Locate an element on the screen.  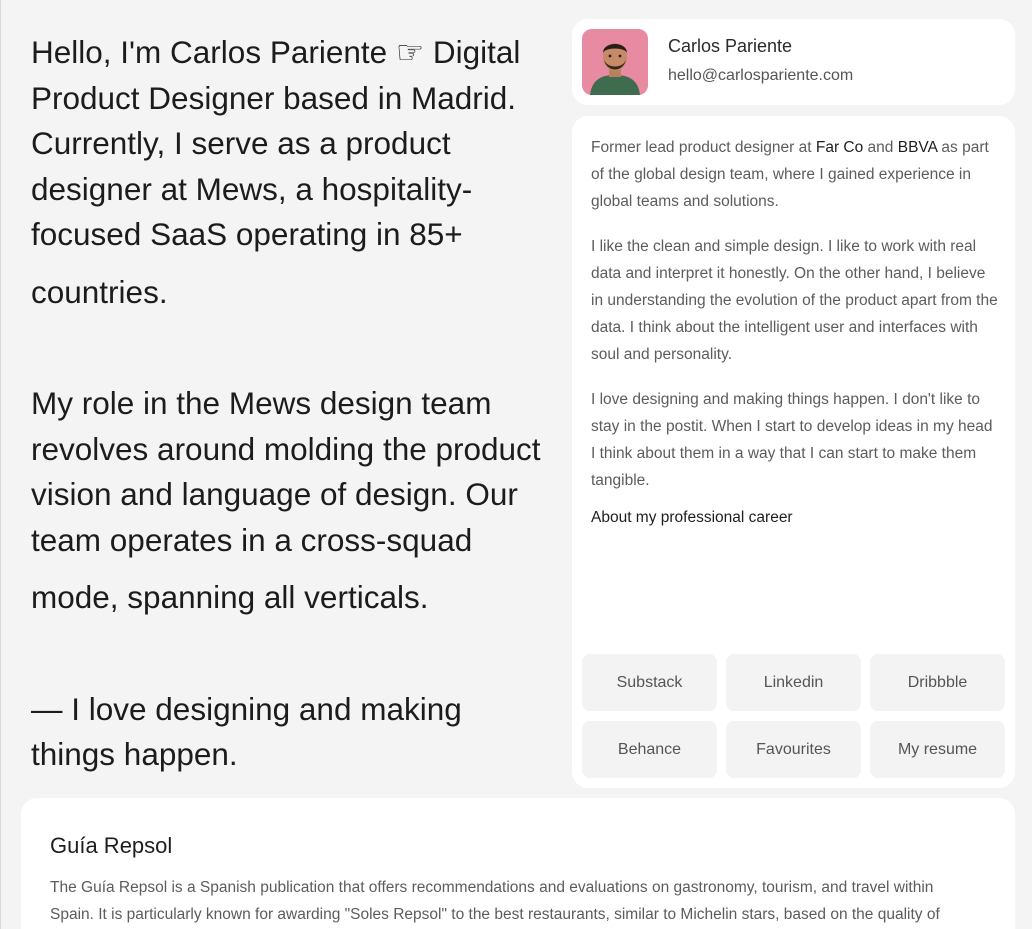
profile-card: Carlos Pariente hello@carlospariente.com is located at coordinates (793, 62).